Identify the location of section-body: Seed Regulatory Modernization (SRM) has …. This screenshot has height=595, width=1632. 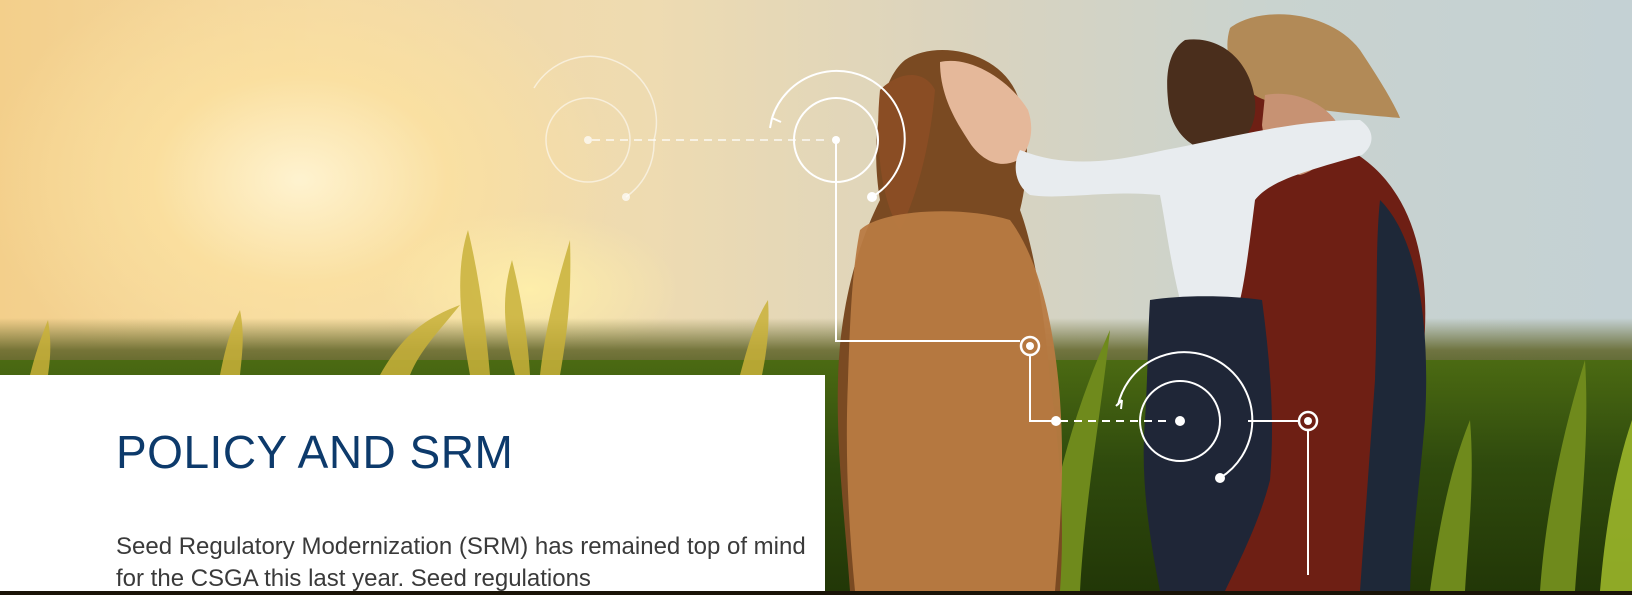
(461, 562).